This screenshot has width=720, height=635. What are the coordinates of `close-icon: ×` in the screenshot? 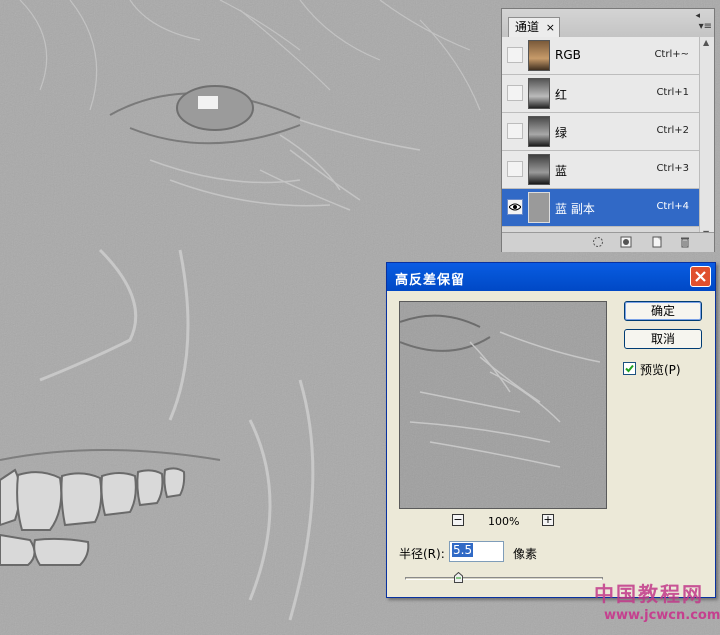 It's located at (550, 27).